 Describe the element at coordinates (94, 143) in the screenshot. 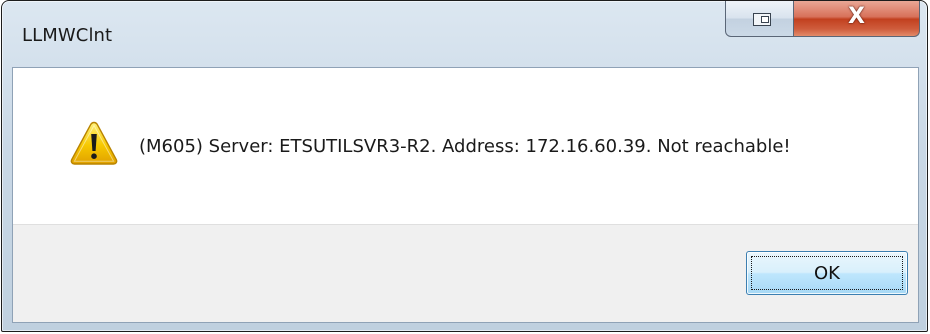

I see `warning-icon` at that location.